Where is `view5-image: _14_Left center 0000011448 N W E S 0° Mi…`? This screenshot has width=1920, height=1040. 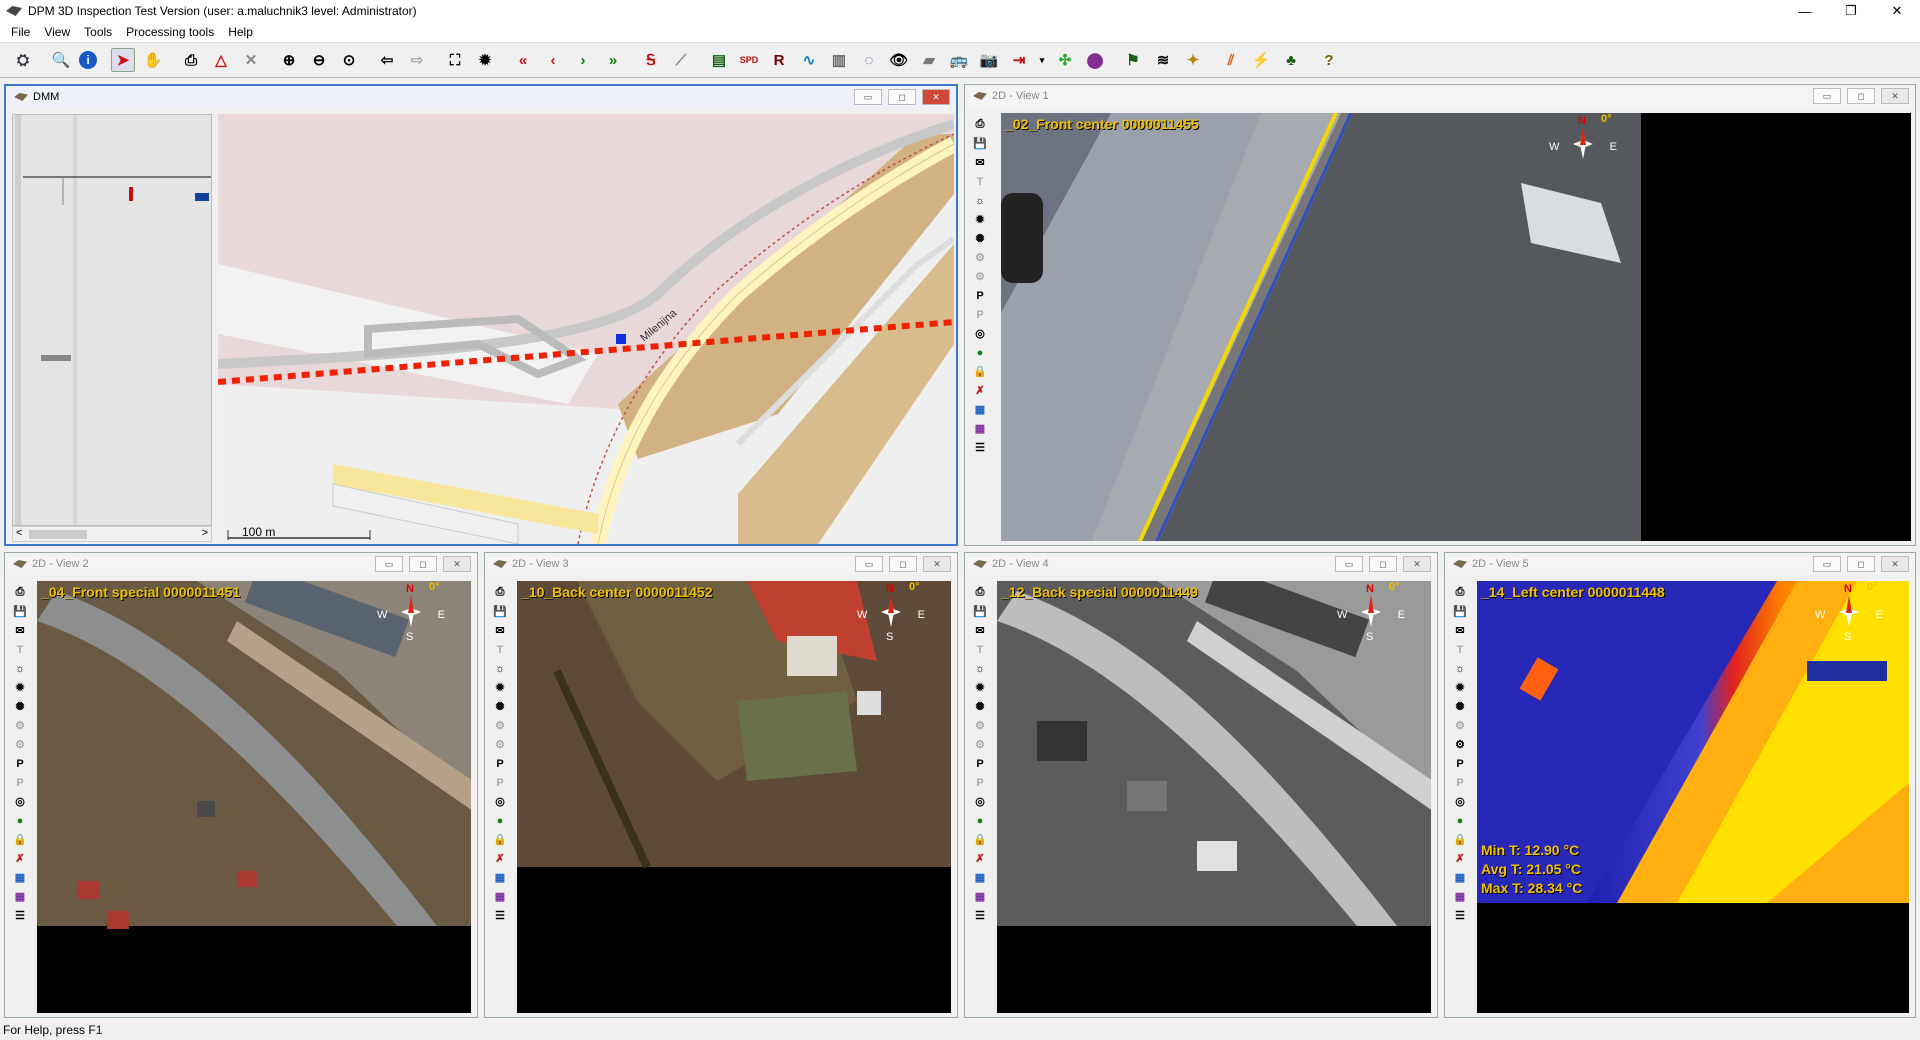
view5-image: _14_Left center 0000011448 N W E S 0° Mi… is located at coordinates (1693, 797).